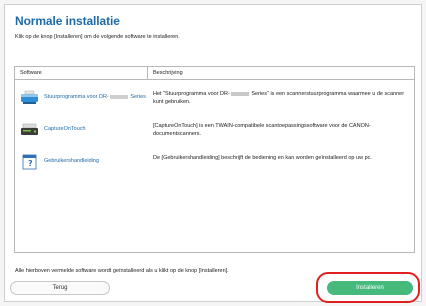 The image size is (426, 306). Describe the element at coordinates (76, 97) in the screenshot. I see `driver-name-prefix: Stuurprogramma voor DR-` at that location.